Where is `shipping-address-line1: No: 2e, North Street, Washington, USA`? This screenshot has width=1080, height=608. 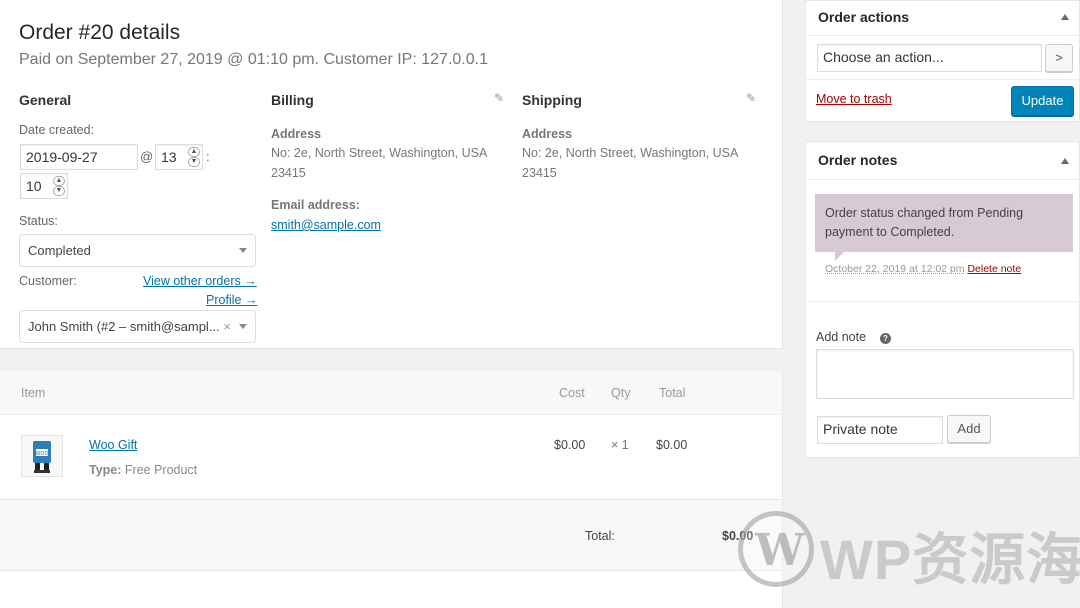 shipping-address-line1: No: 2e, North Street, Washington, USA is located at coordinates (630, 153).